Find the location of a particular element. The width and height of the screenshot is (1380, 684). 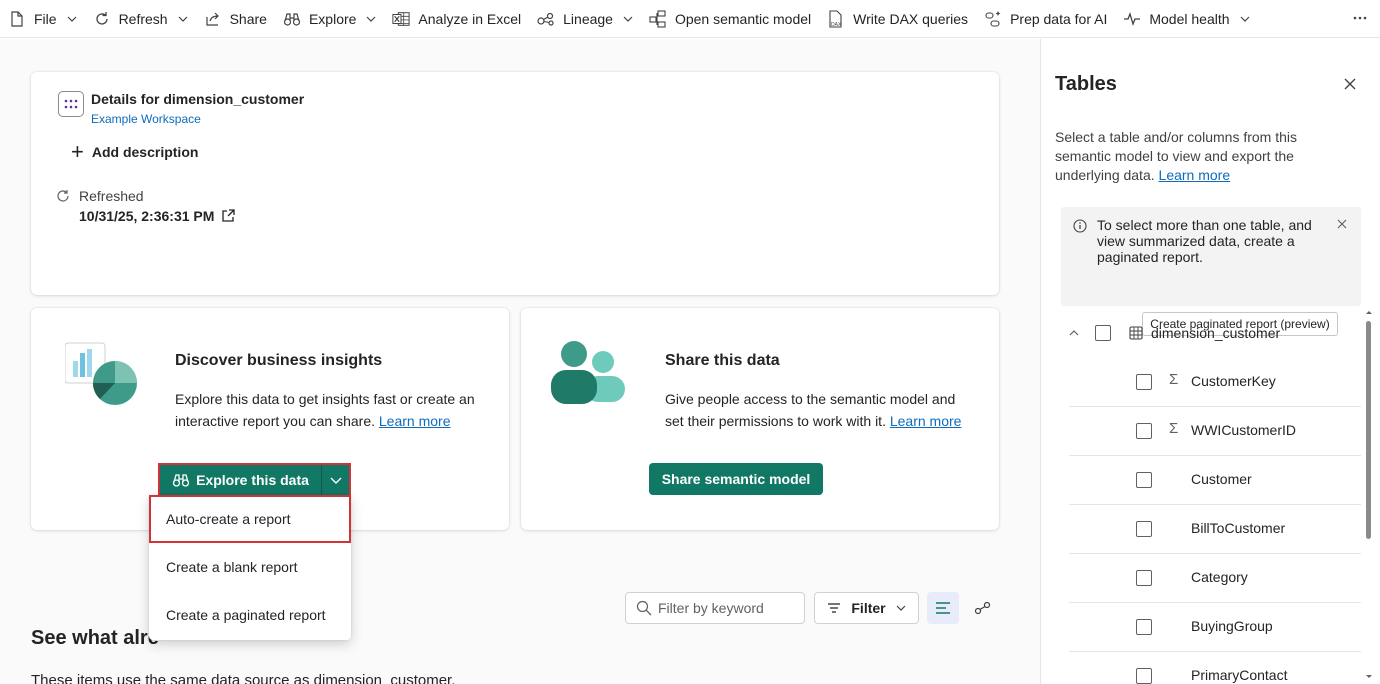

table-tree-root: dimension_customer is located at coordinates (1208, 333).